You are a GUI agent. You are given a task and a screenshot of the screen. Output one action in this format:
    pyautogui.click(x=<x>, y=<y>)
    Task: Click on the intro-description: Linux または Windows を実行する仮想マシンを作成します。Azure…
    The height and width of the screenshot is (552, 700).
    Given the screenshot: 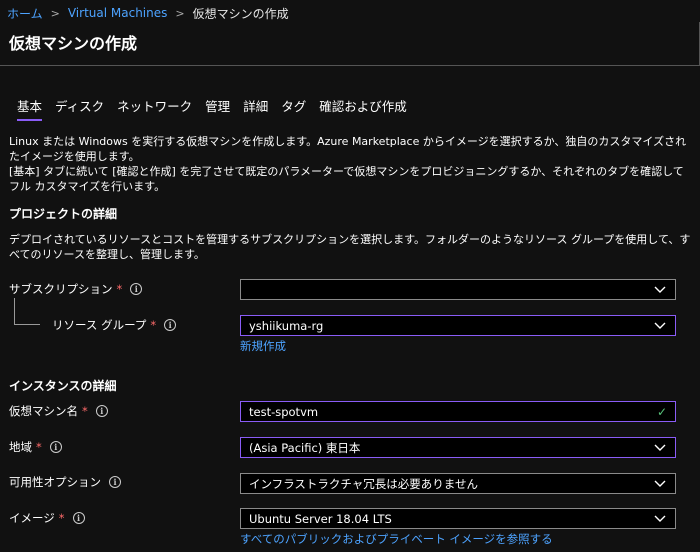 What is the action you would take?
    pyautogui.click(x=351, y=164)
    